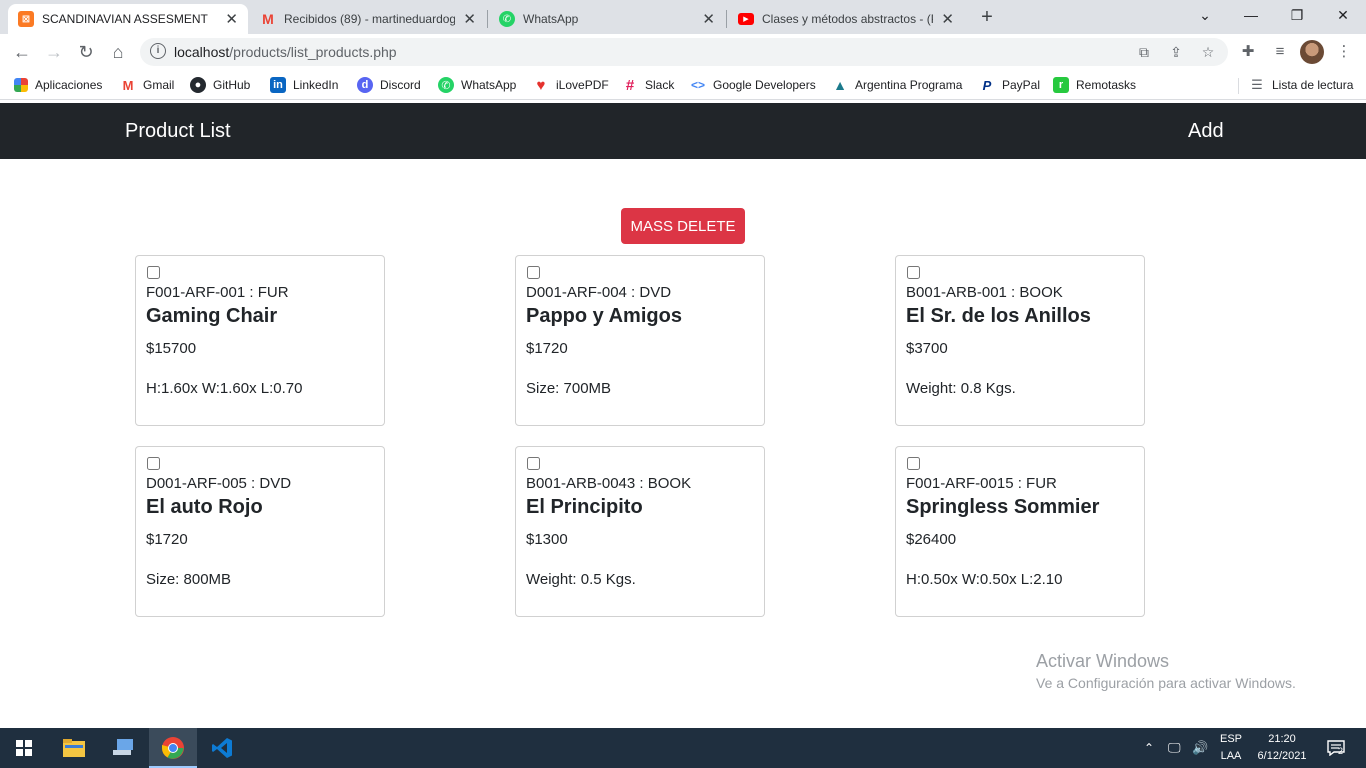  I want to click on argentina-programa-icon: ▲, so click(840, 85).